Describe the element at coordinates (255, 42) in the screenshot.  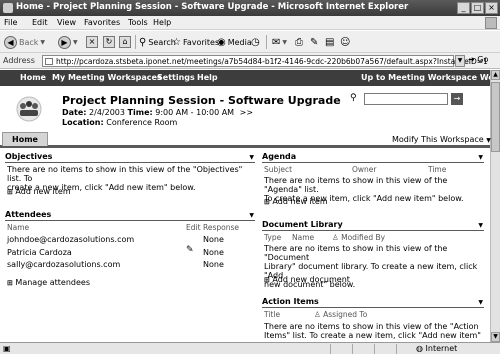
I see `history-button: ◷` at that location.